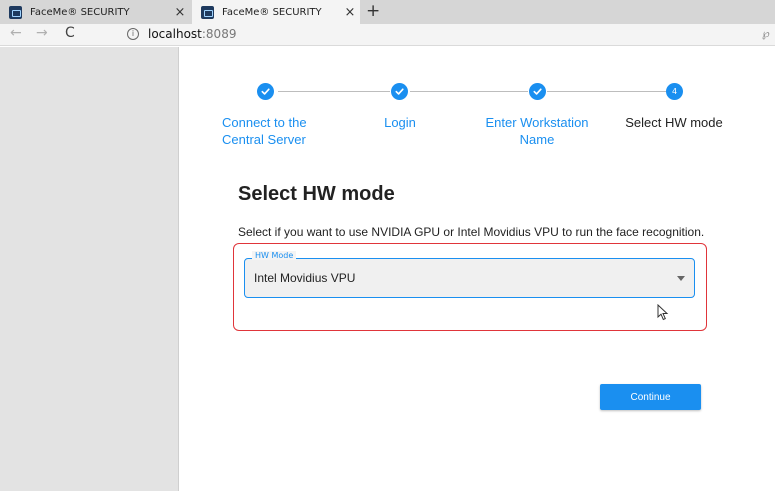 Image resolution: width=775 pixels, height=491 pixels. Describe the element at coordinates (305, 278) in the screenshot. I see `hw-mode-selected-value: Intel Movidius VPU` at that location.